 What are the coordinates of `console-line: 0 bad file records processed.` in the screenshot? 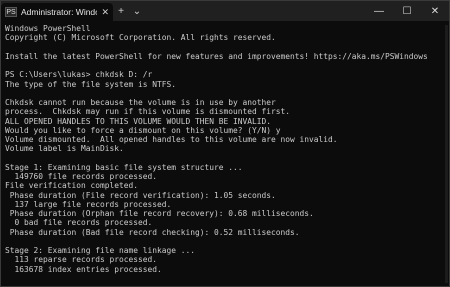 It's located at (79, 223).